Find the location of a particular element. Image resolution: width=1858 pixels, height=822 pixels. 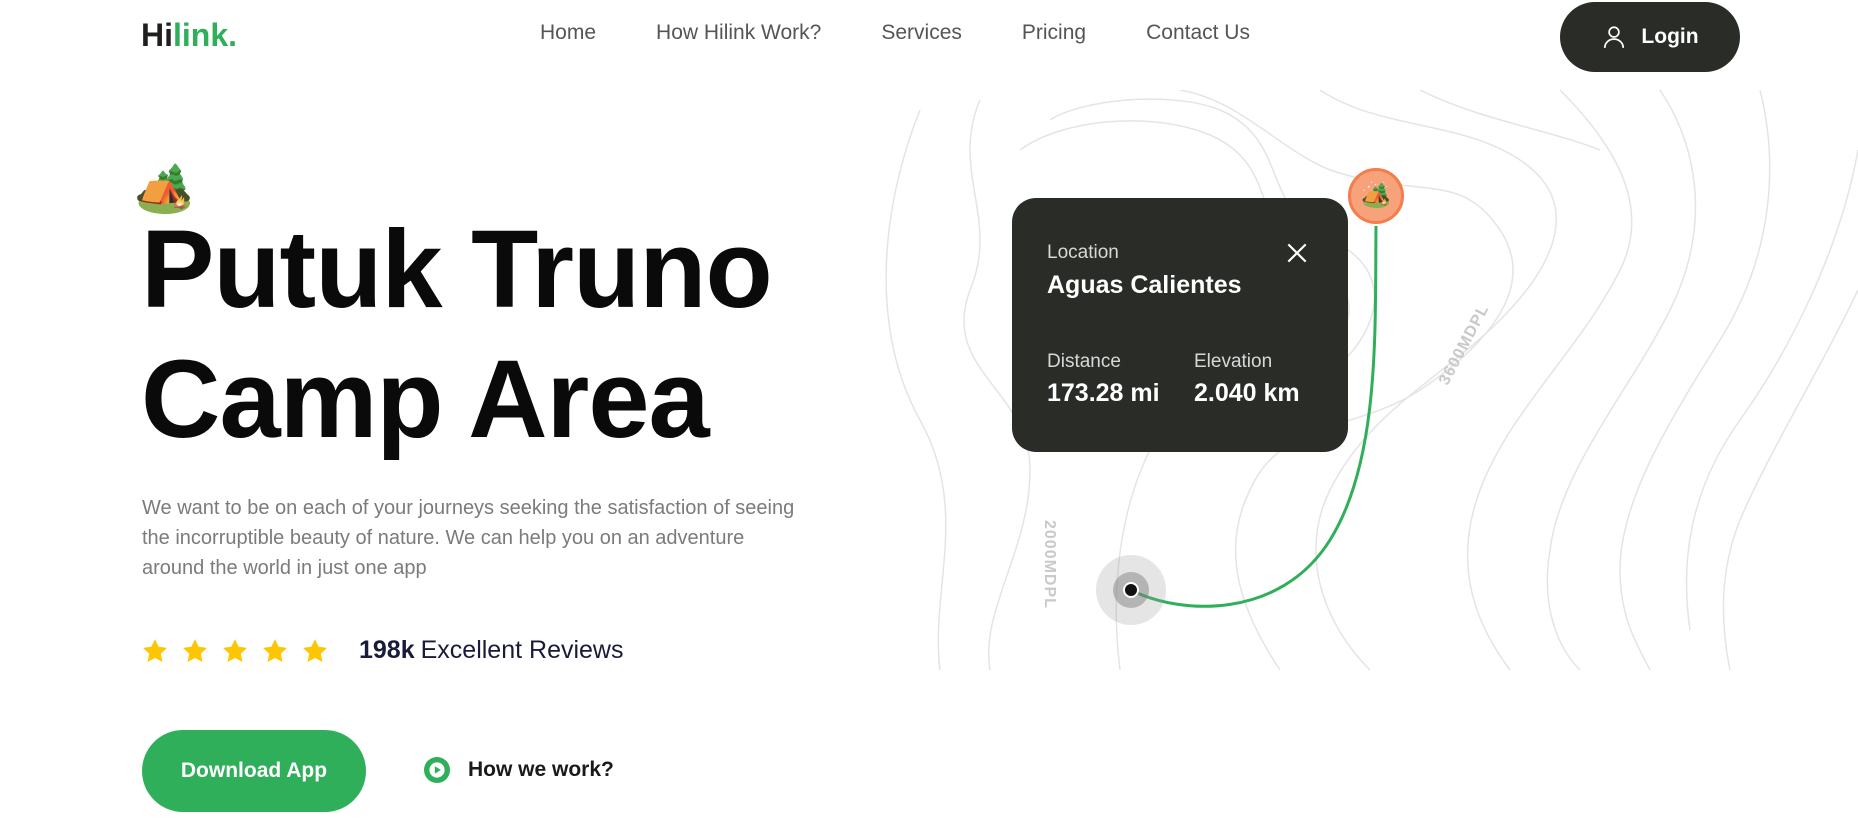

start-location-marker is located at coordinates (1131, 590).